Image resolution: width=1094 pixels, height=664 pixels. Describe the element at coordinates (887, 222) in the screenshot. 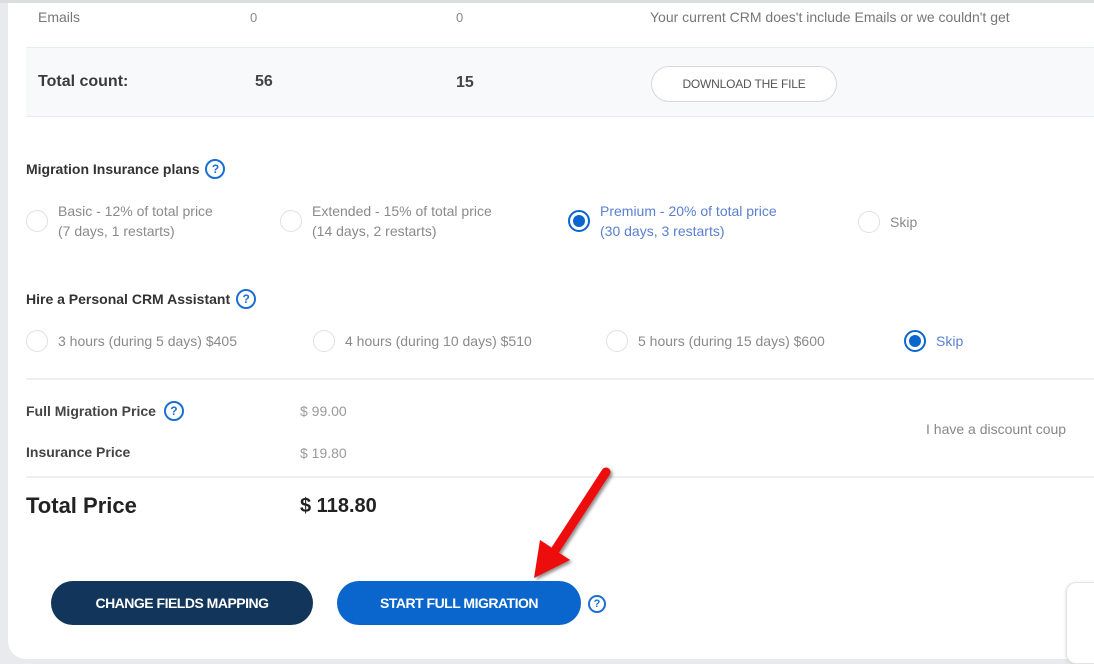

I see `insurance-option-skip: Skip` at that location.